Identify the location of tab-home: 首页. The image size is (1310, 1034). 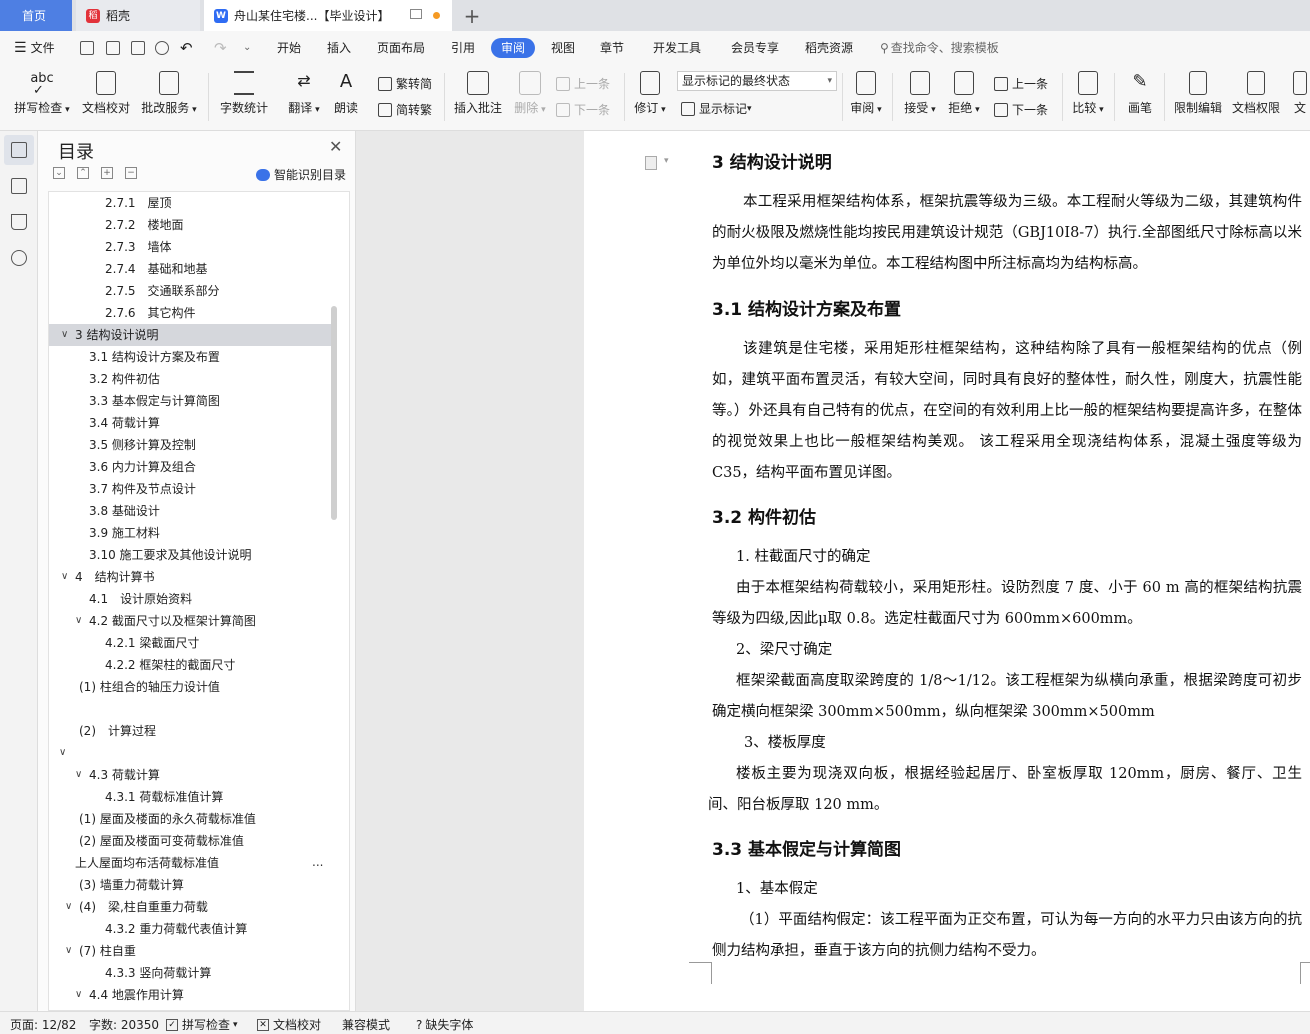
(36, 15).